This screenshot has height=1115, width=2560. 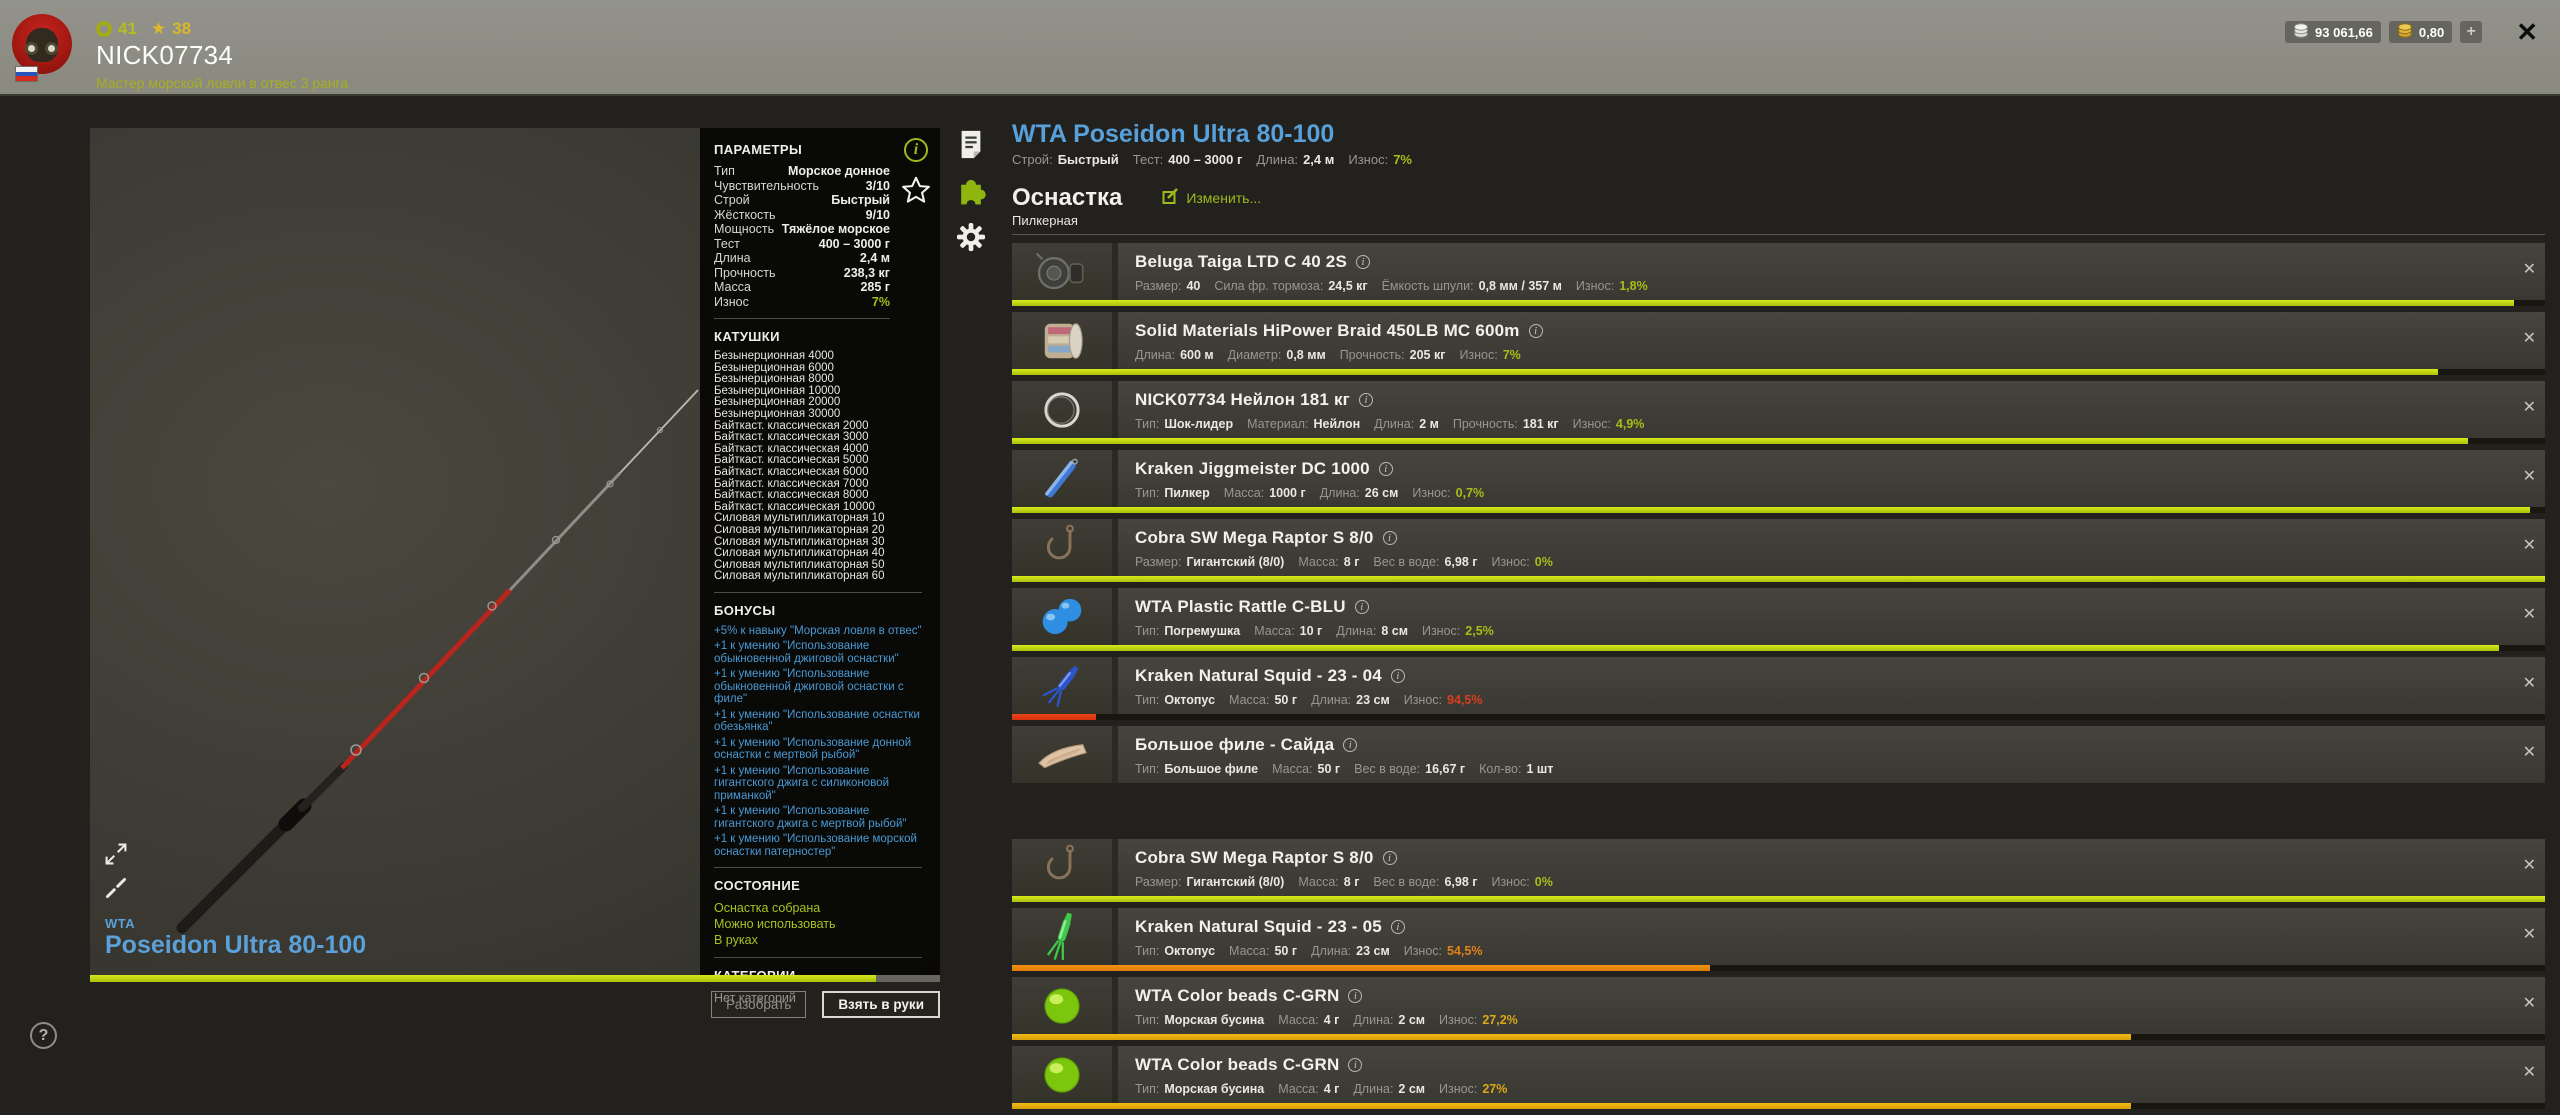 What do you see at coordinates (1173, 134) in the screenshot?
I see `rig-rod-title: WTA Poseidon Ultra 80-100` at bounding box center [1173, 134].